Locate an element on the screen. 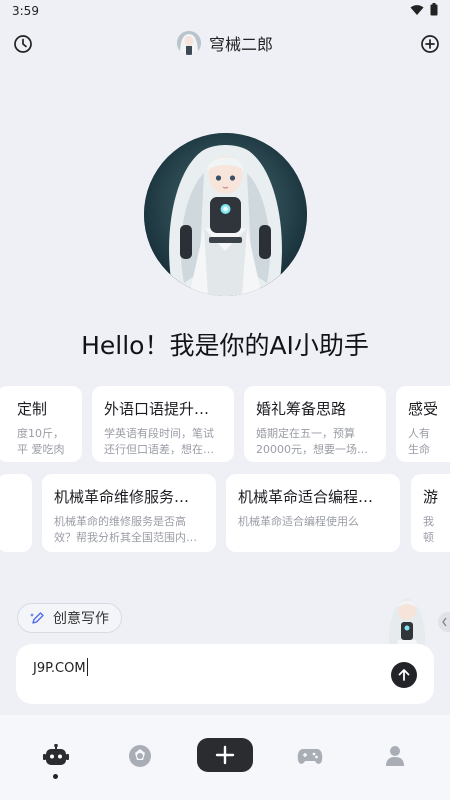 The image size is (450, 800). text-caret is located at coordinates (87, 667).